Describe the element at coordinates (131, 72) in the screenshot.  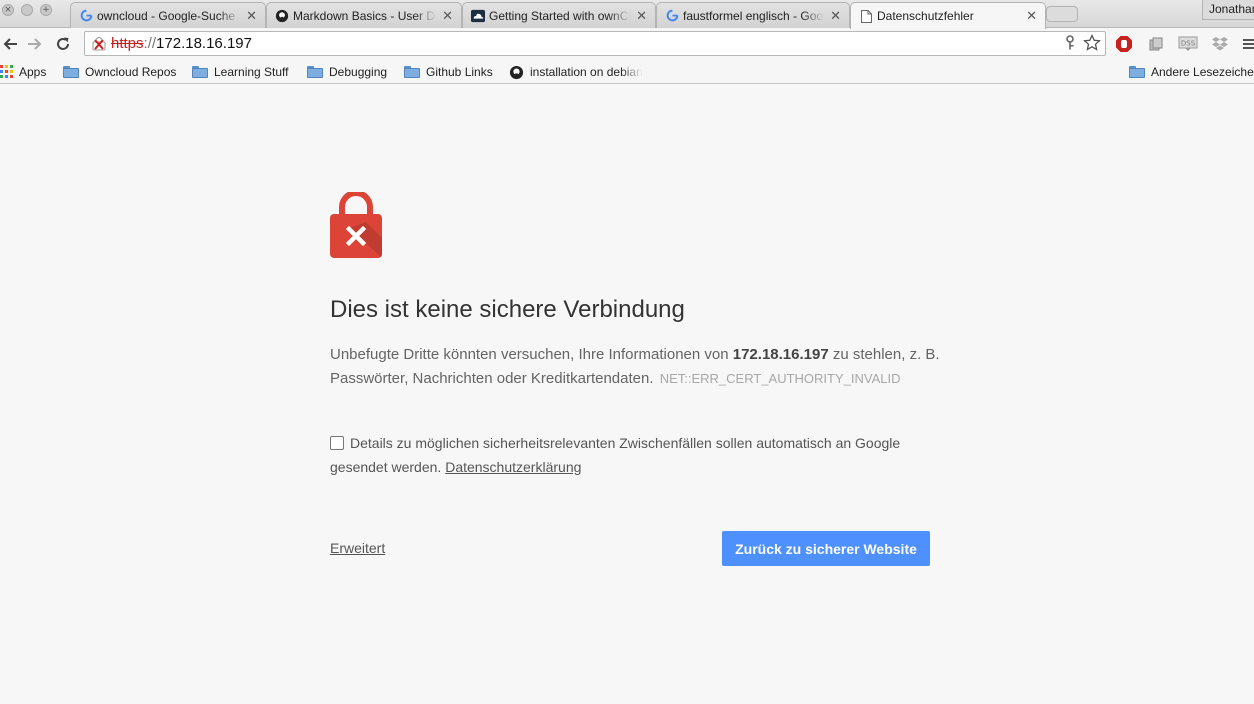
I see `bookmark-label: Owncloud Repos` at that location.